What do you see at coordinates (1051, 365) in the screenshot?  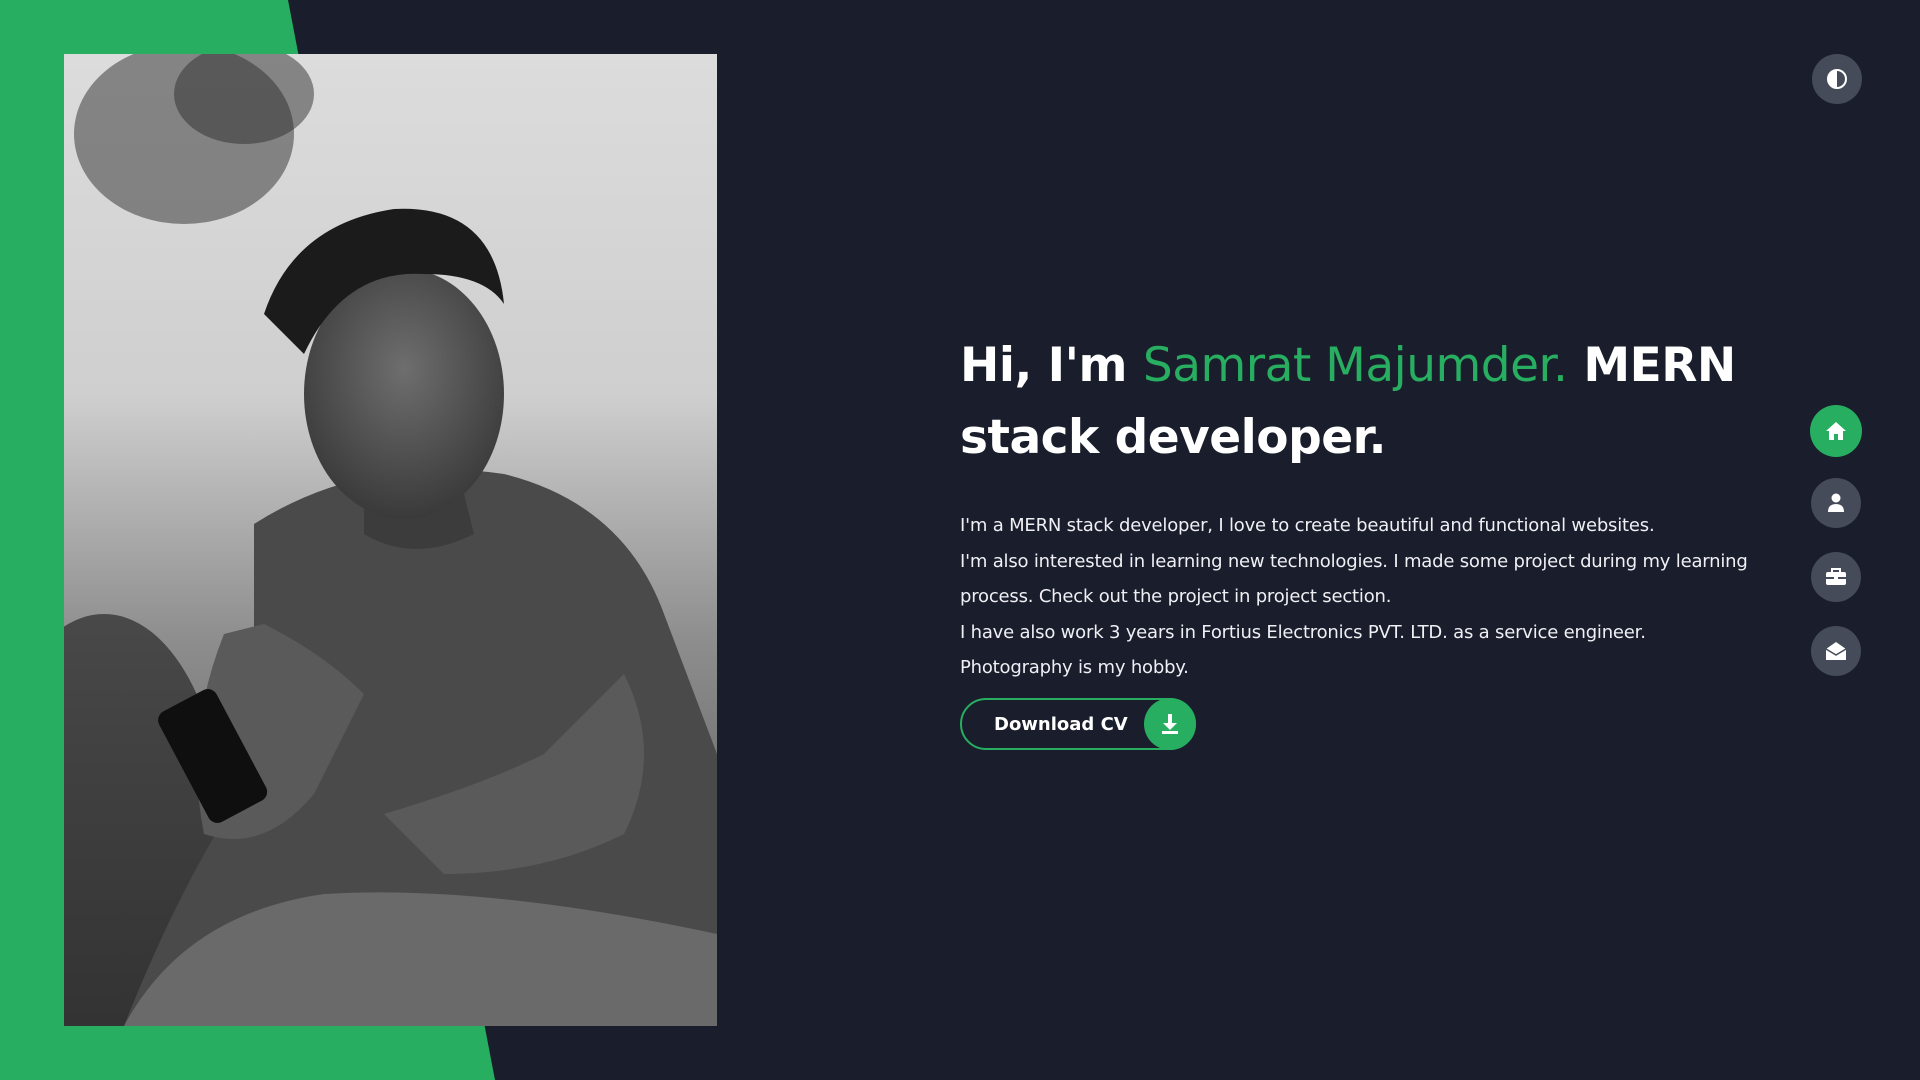 I see `greeting-text: Hi, I'm` at bounding box center [1051, 365].